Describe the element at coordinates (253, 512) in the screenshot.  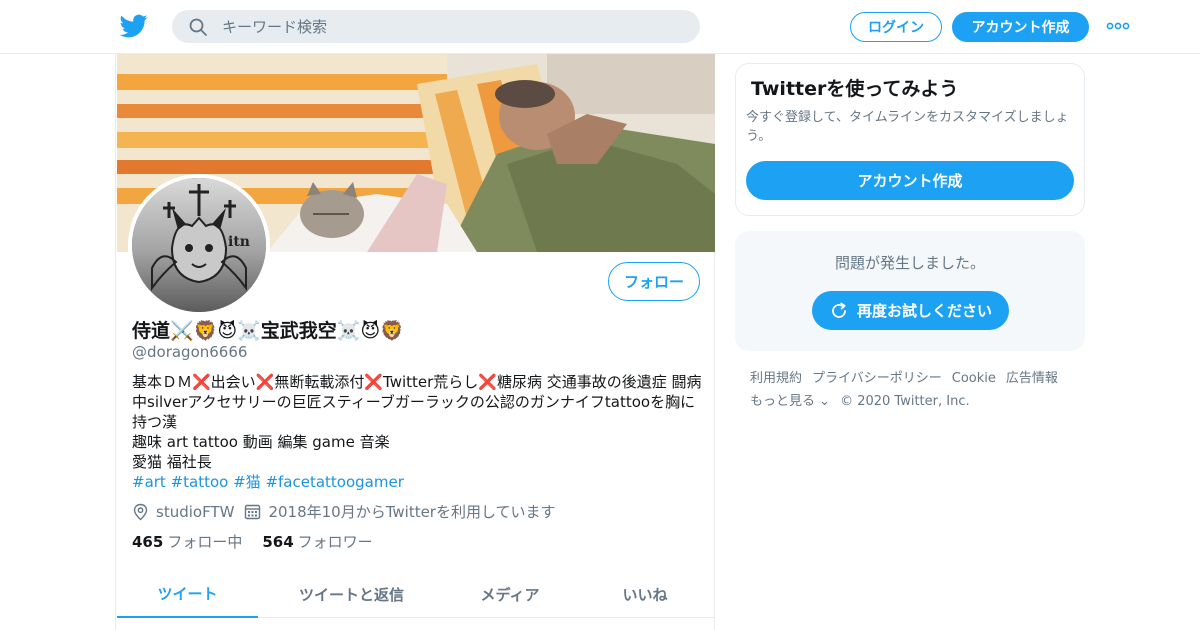
I see `calendar-icon` at that location.